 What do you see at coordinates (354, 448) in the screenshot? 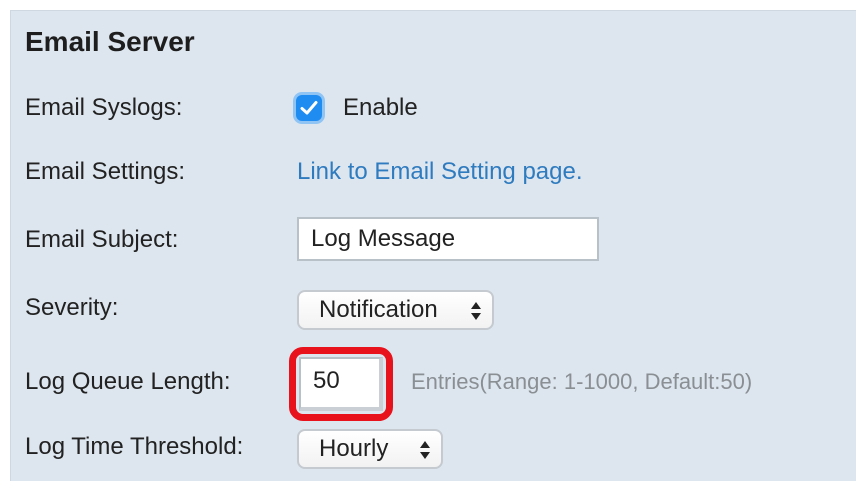
I see `log-time-threshold-selected-value: Hourly` at bounding box center [354, 448].